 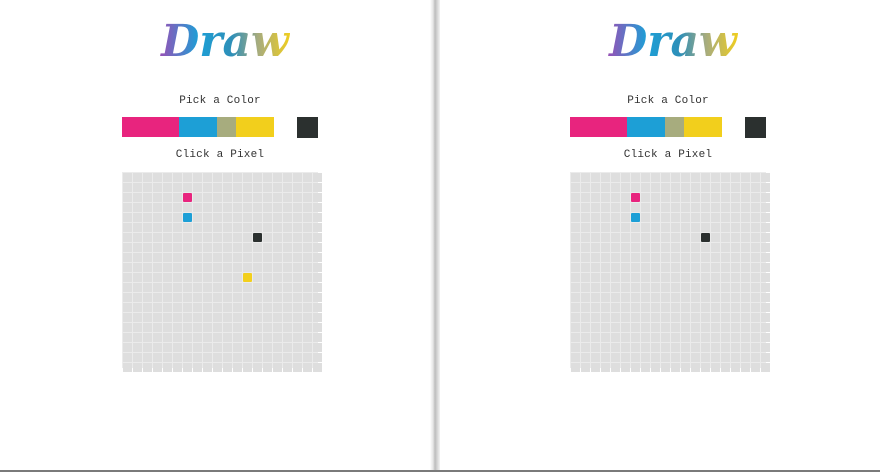 What do you see at coordinates (131, 127) in the screenshot?
I see `color-swatch-pink` at bounding box center [131, 127].